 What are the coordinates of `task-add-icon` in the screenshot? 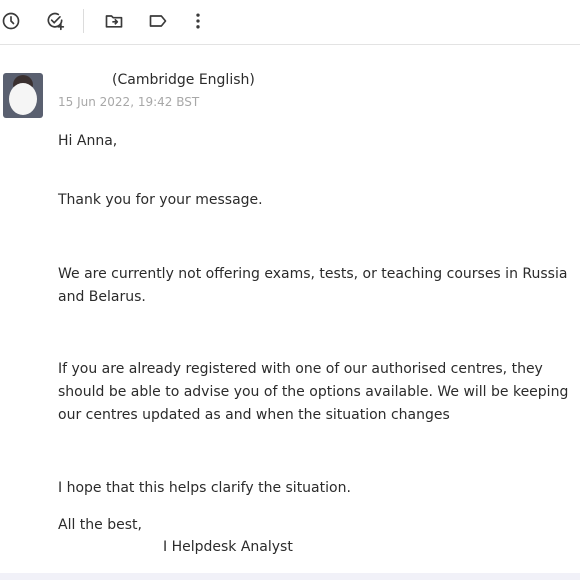 It's located at (55, 21).